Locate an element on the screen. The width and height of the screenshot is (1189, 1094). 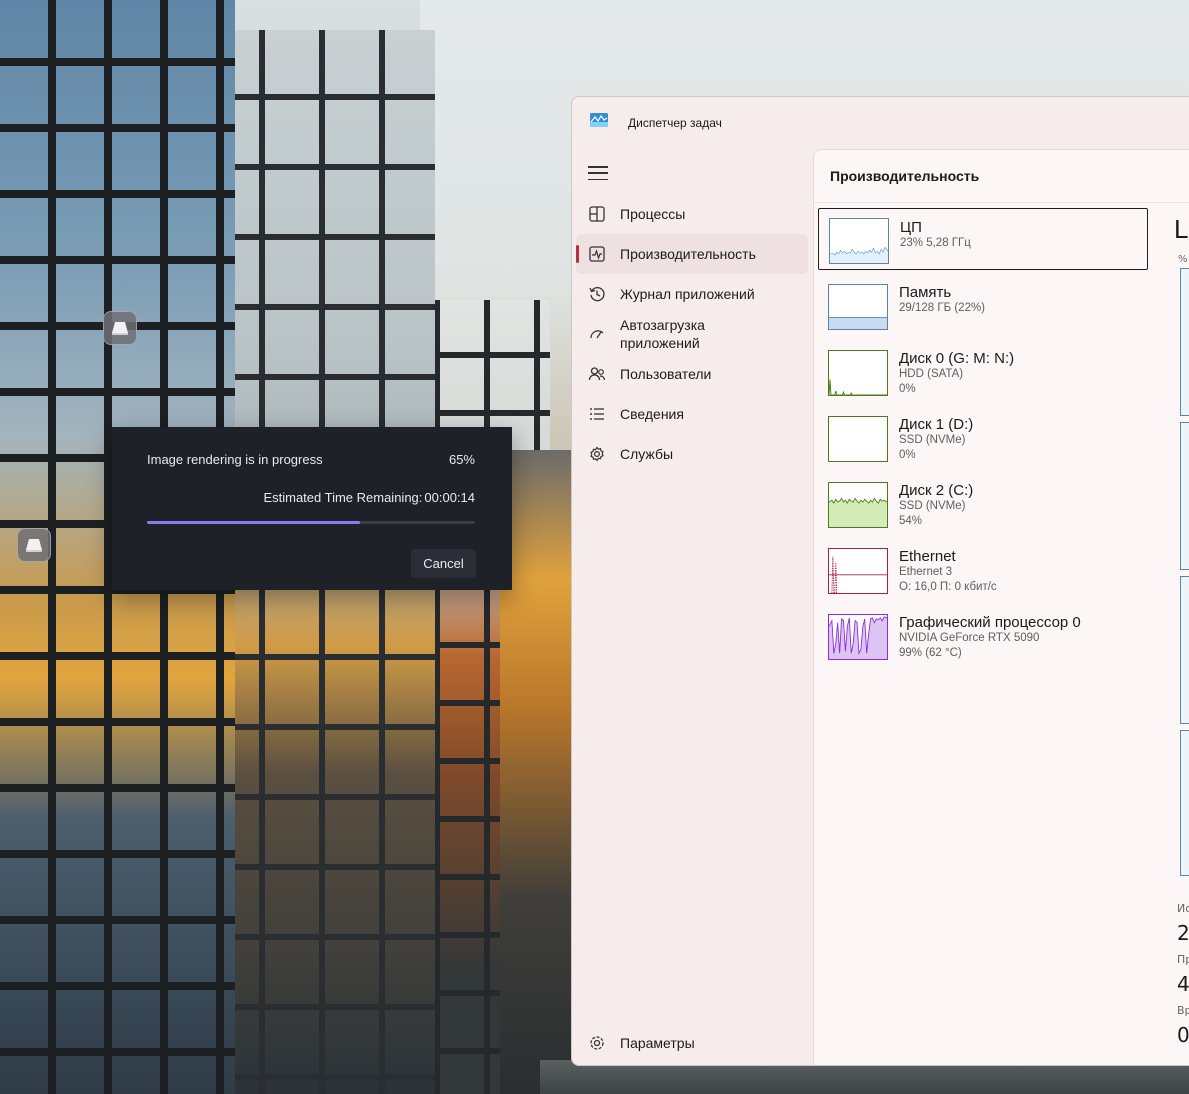
sidebar-item-services: Службы is located at coordinates (692, 454).